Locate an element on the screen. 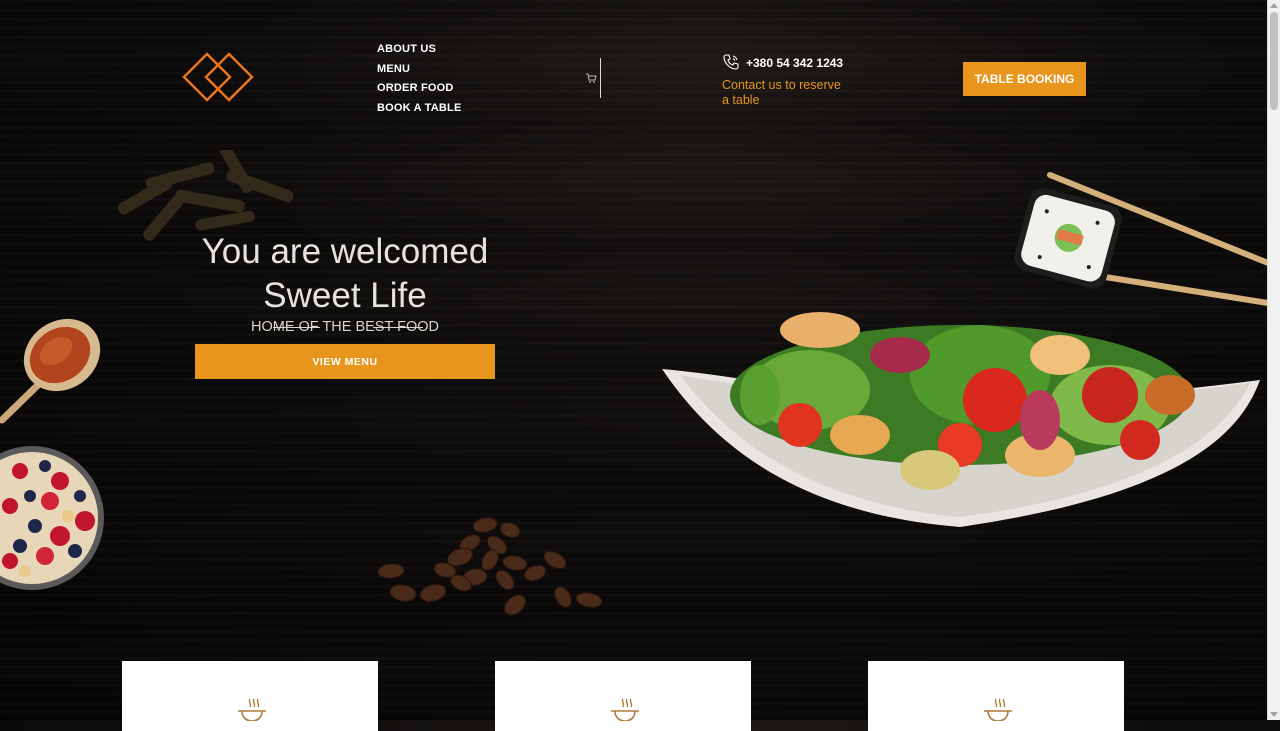 The height and width of the screenshot is (731, 1280). hero-title: You are welcomed is located at coordinates (345, 251).